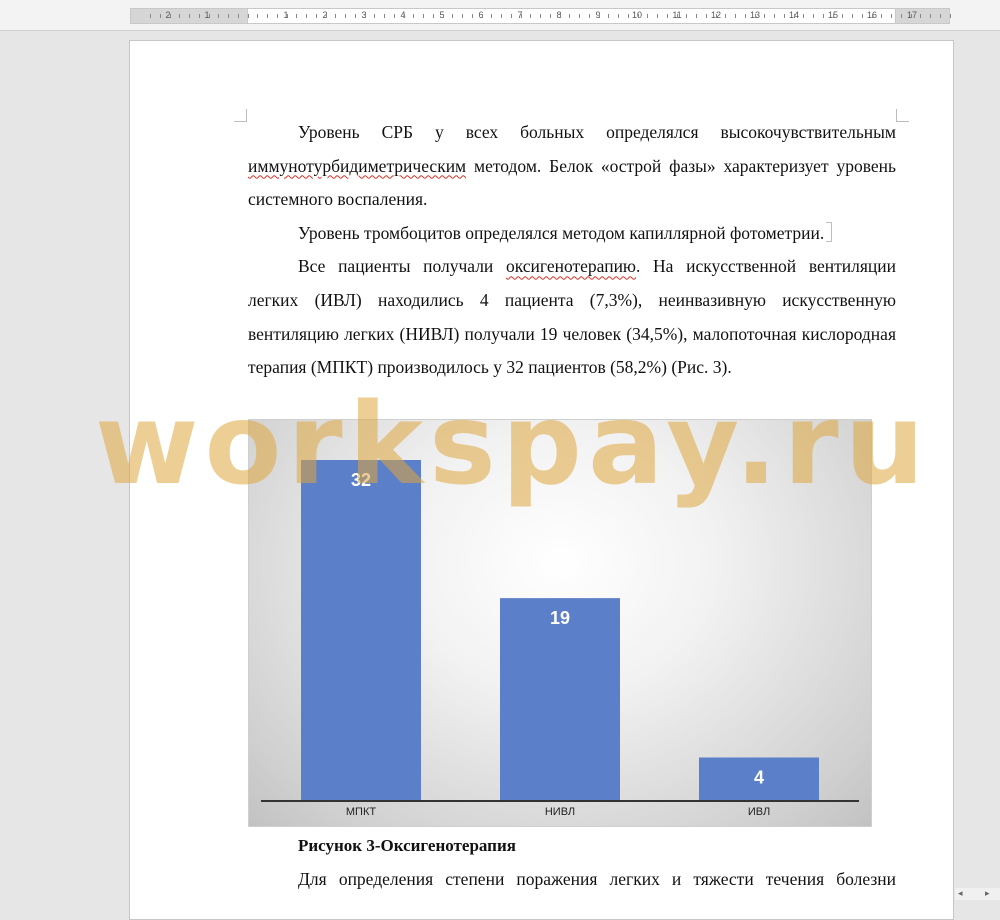  What do you see at coordinates (571, 266) in the screenshot?
I see `spelling-error-word: оксигенотерапию` at bounding box center [571, 266].